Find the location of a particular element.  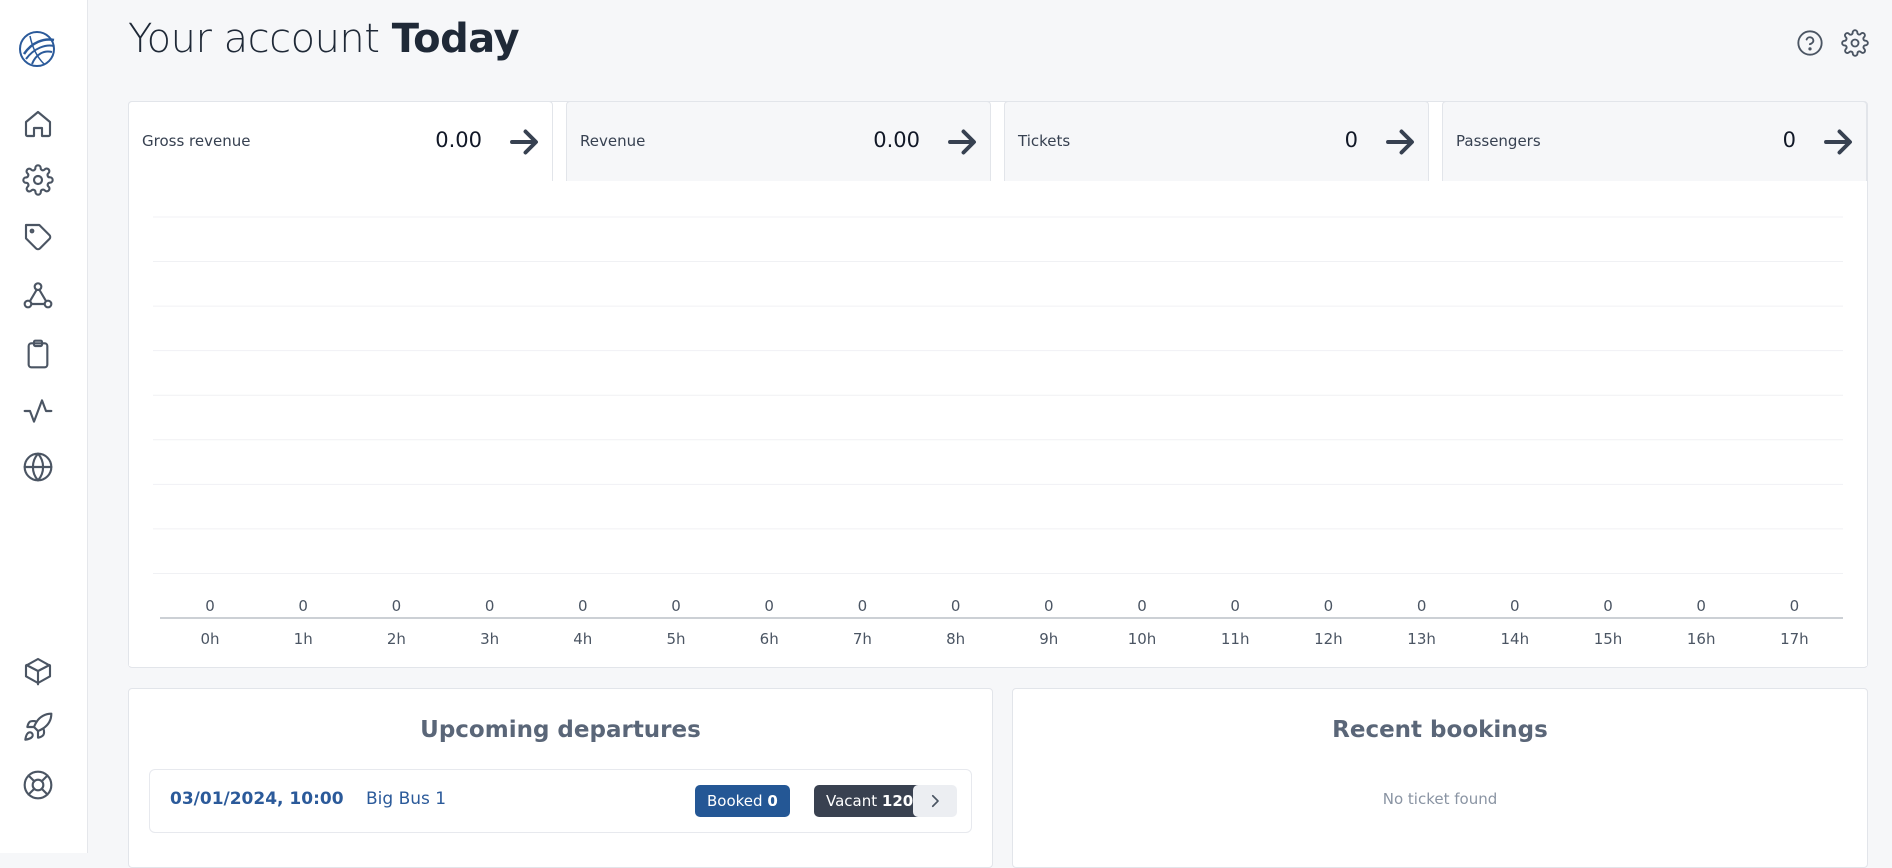

recent-bookings-card: Recent bookings No ticket found is located at coordinates (1440, 778).